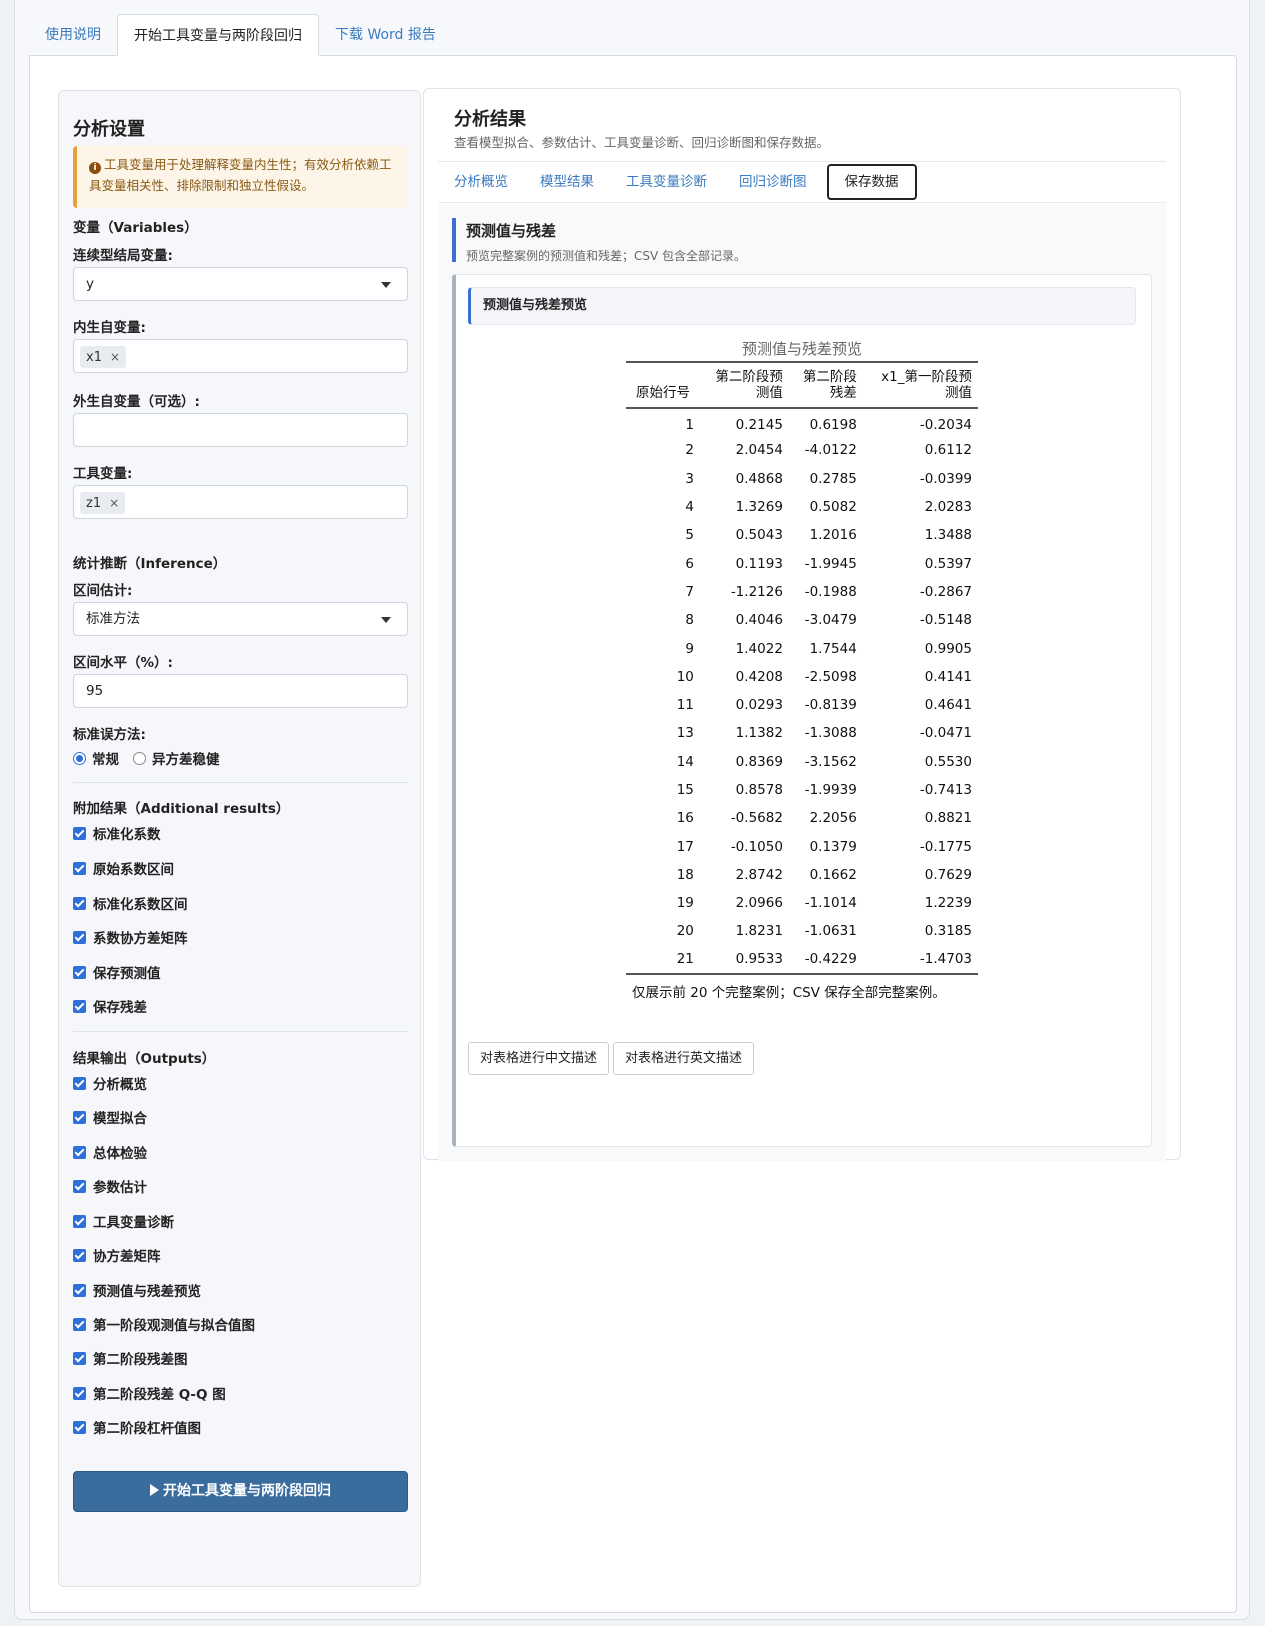 Image resolution: width=1265 pixels, height=1626 pixels. I want to click on info-icon: i, so click(95, 168).